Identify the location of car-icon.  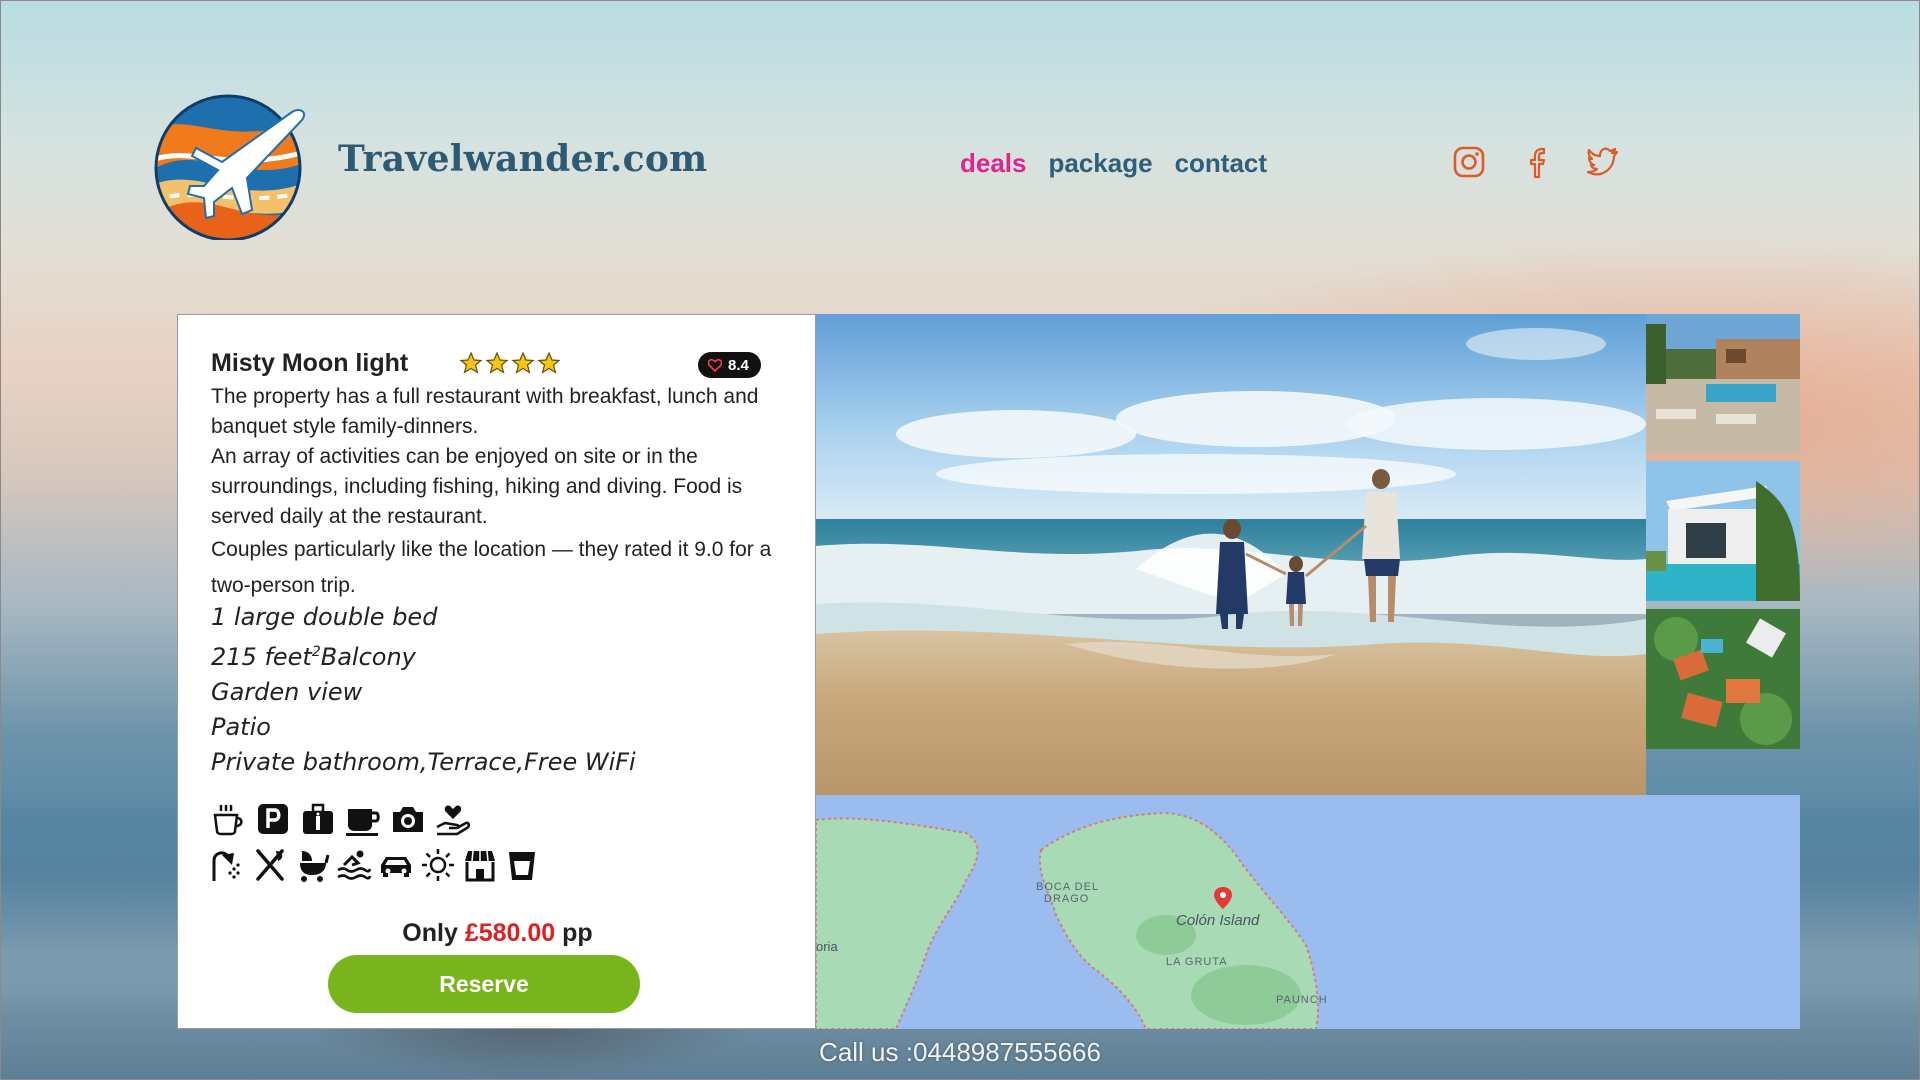
(396, 867).